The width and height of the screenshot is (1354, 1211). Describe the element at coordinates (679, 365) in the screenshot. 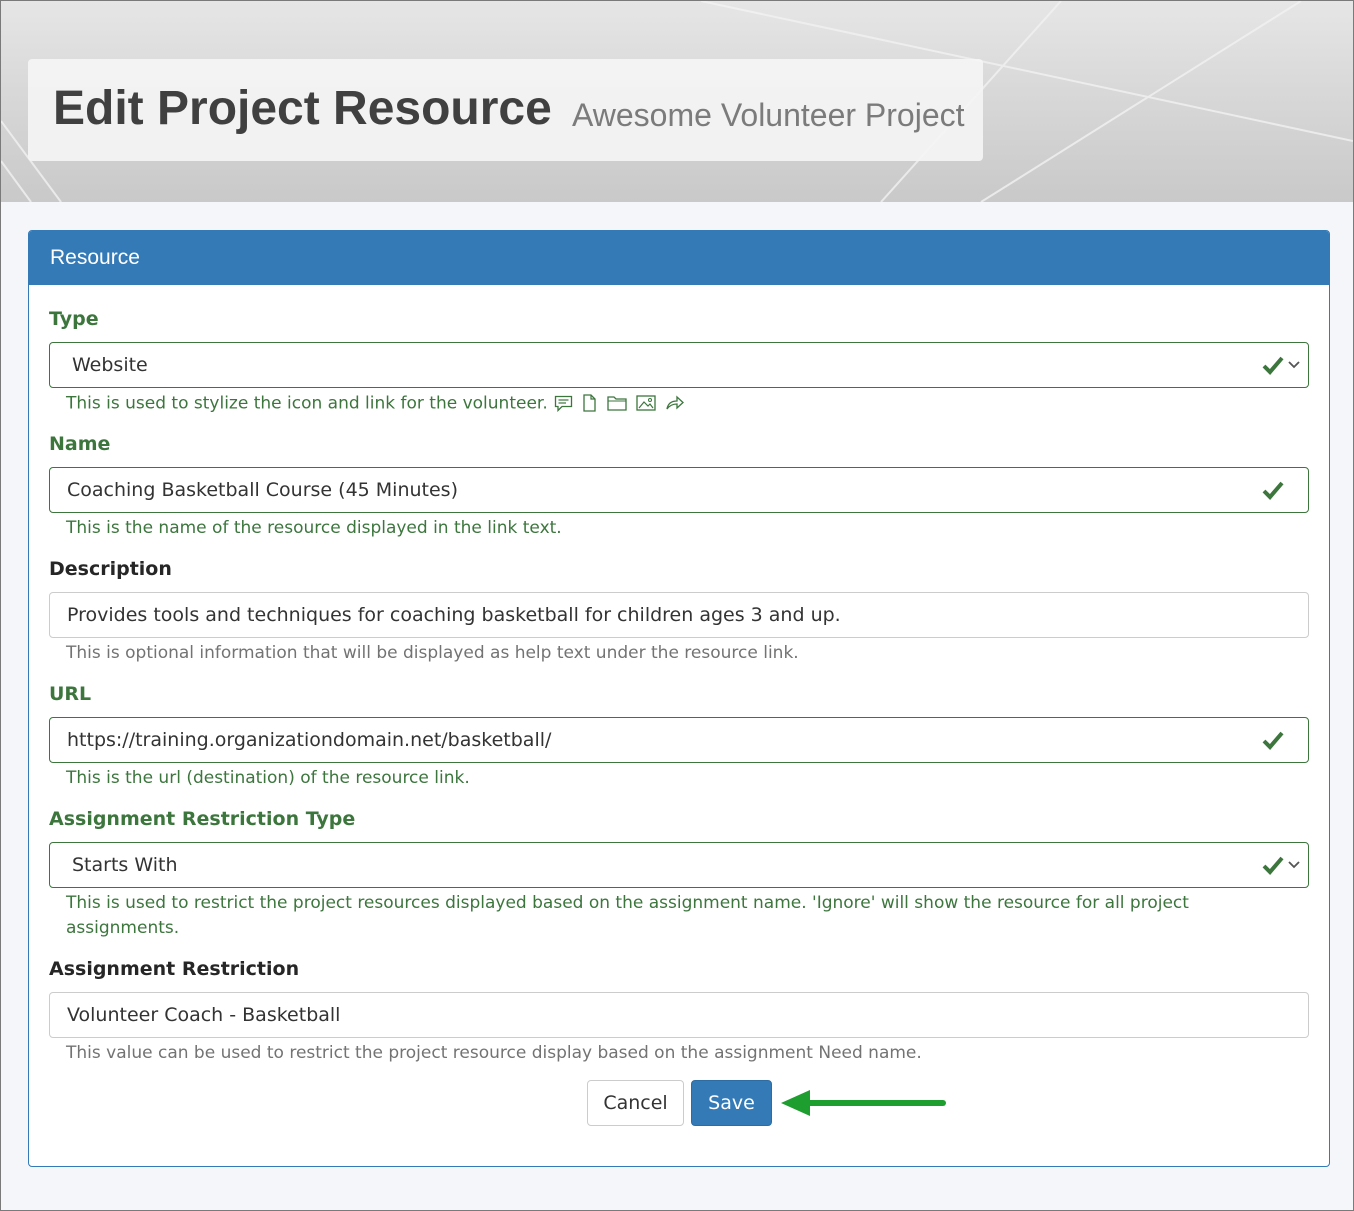

I see `type-select: Website` at that location.